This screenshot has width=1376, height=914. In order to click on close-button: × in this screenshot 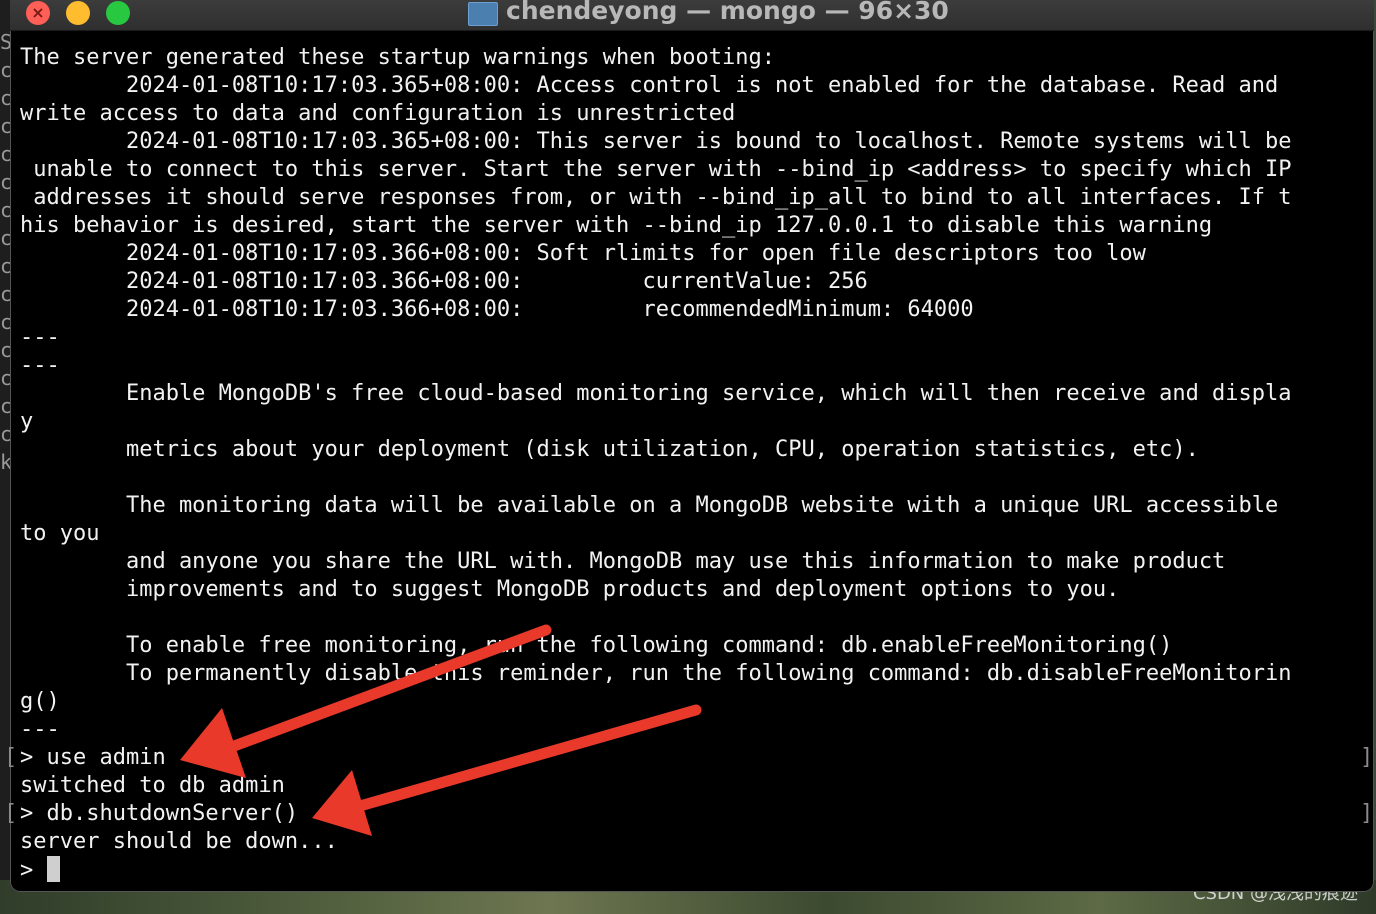, I will do `click(38, 13)`.